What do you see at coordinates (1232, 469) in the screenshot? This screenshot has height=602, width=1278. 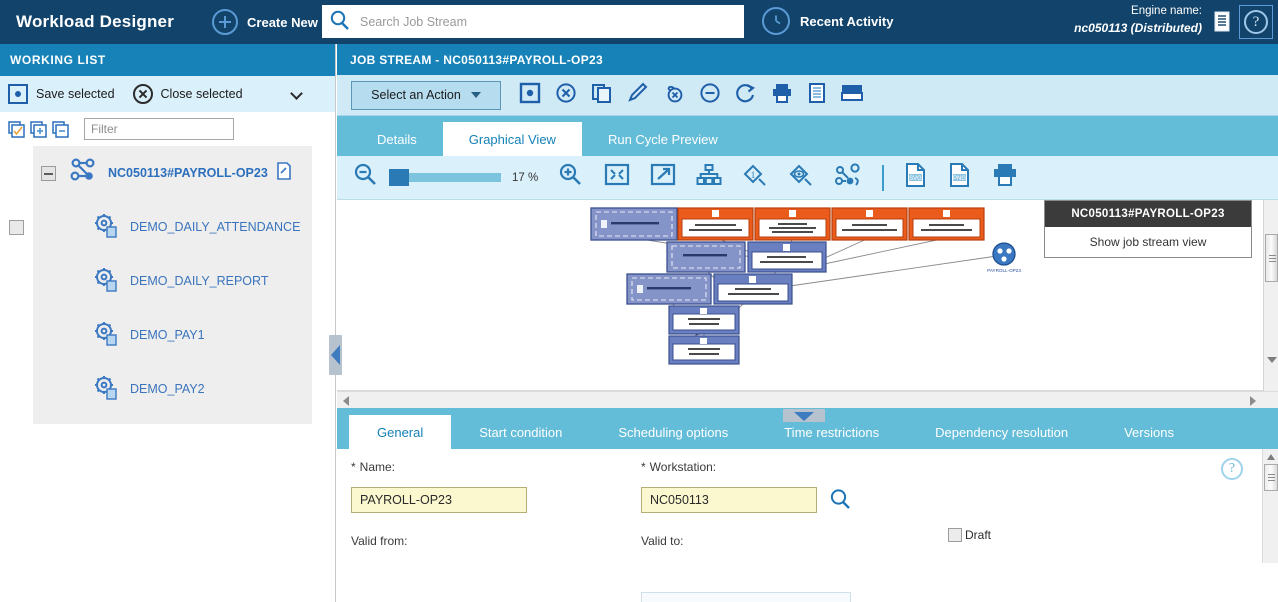 I see `form-help-icon: ?` at bounding box center [1232, 469].